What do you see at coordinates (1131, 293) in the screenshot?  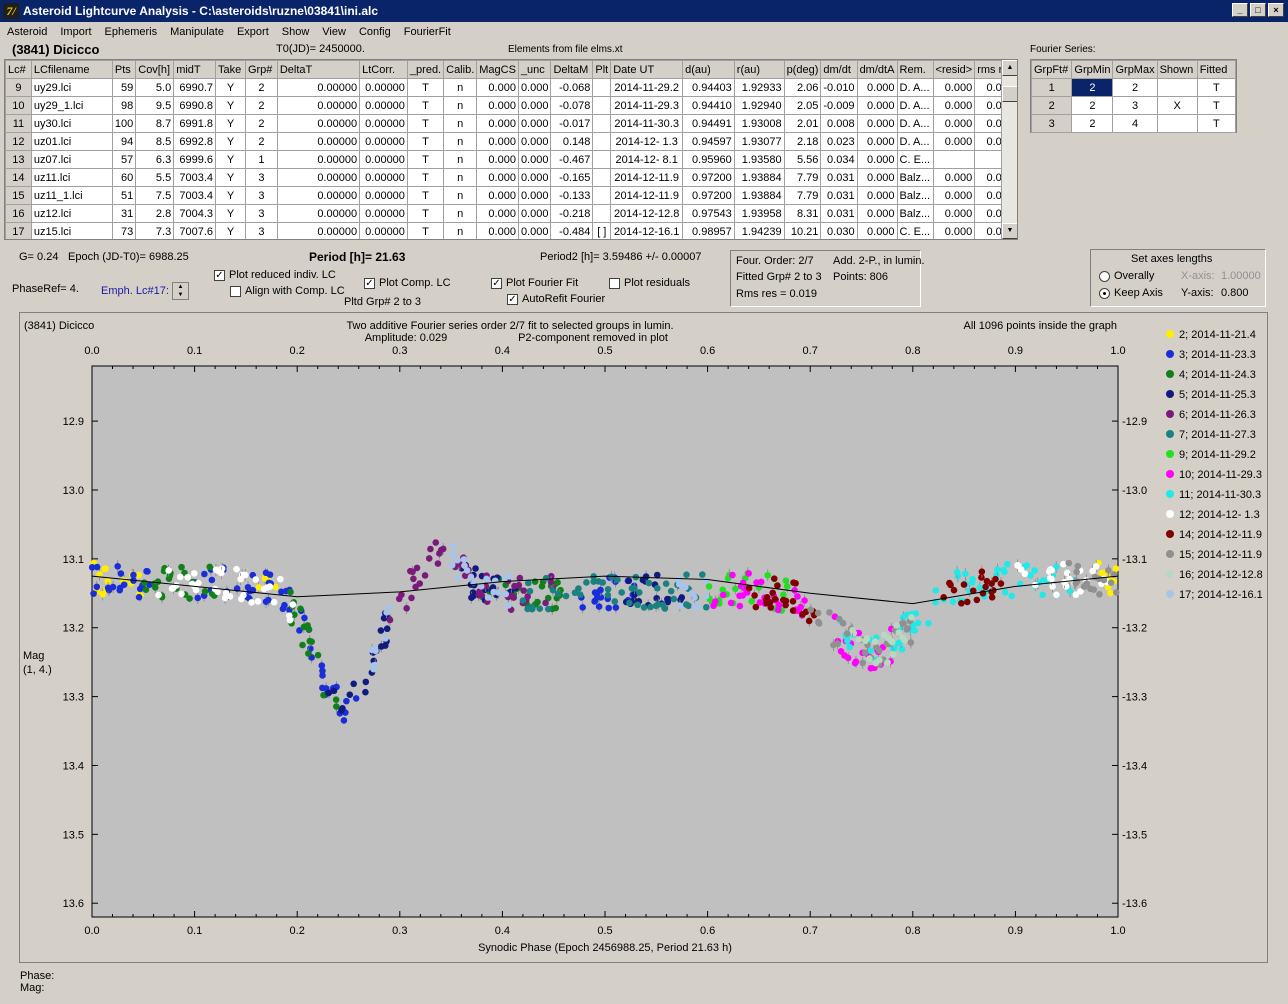 I see `keep-axis-radio: Keep Axis` at bounding box center [1131, 293].